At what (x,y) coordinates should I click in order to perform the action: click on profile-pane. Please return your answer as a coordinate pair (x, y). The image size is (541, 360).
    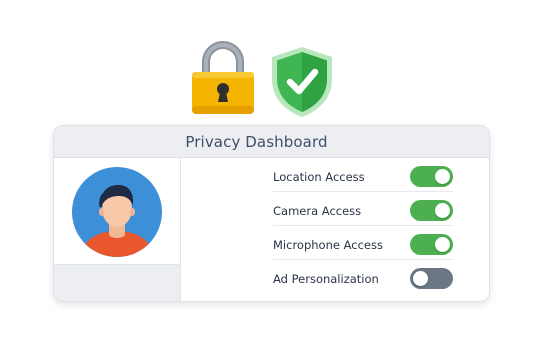
    Looking at the image, I should click on (117, 229).